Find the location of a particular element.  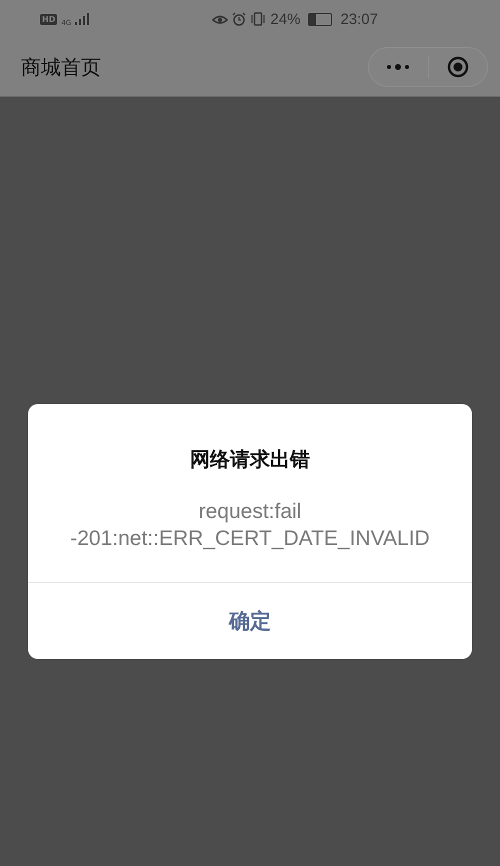

status-time: 23:07 is located at coordinates (359, 19).